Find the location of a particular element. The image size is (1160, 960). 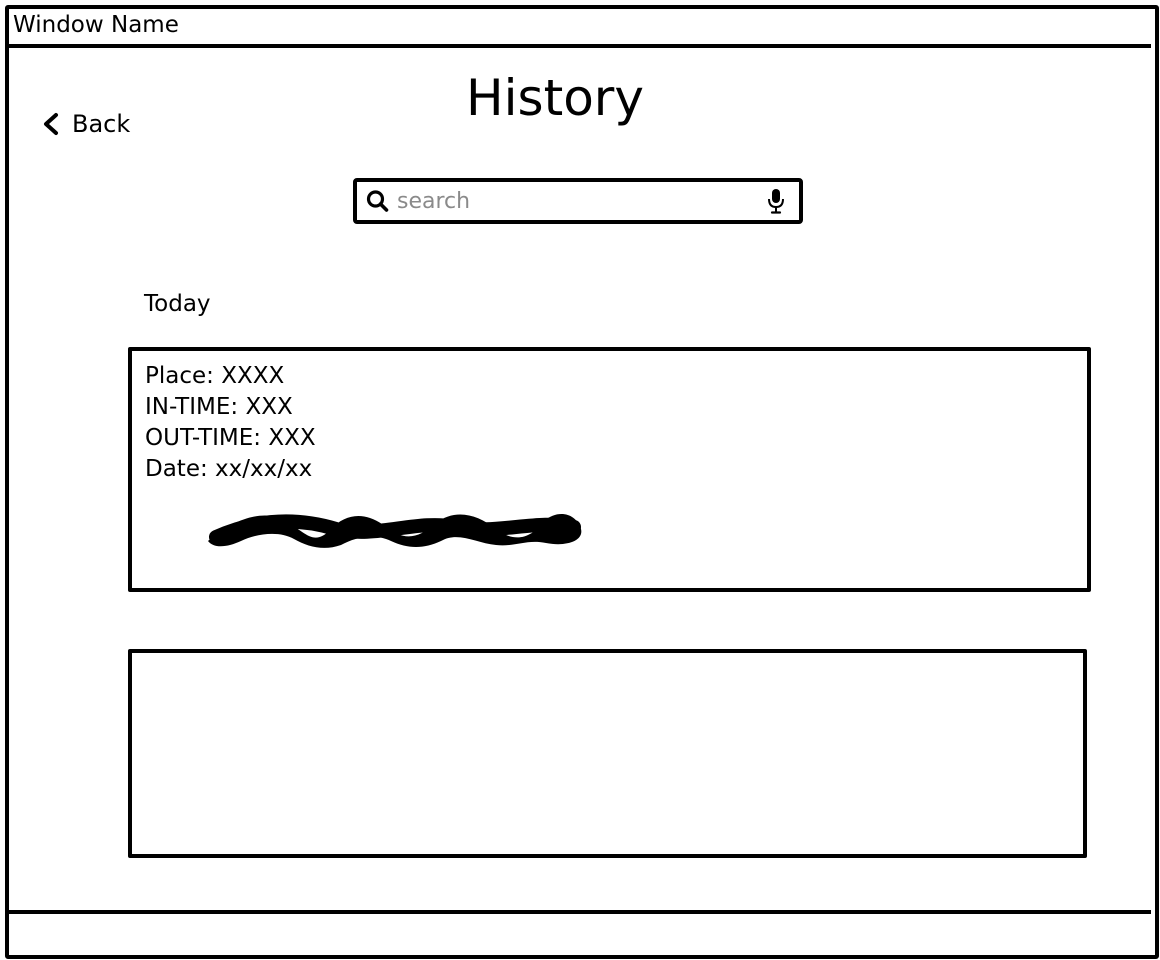

place-text: Place: XXXX is located at coordinates (215, 376).